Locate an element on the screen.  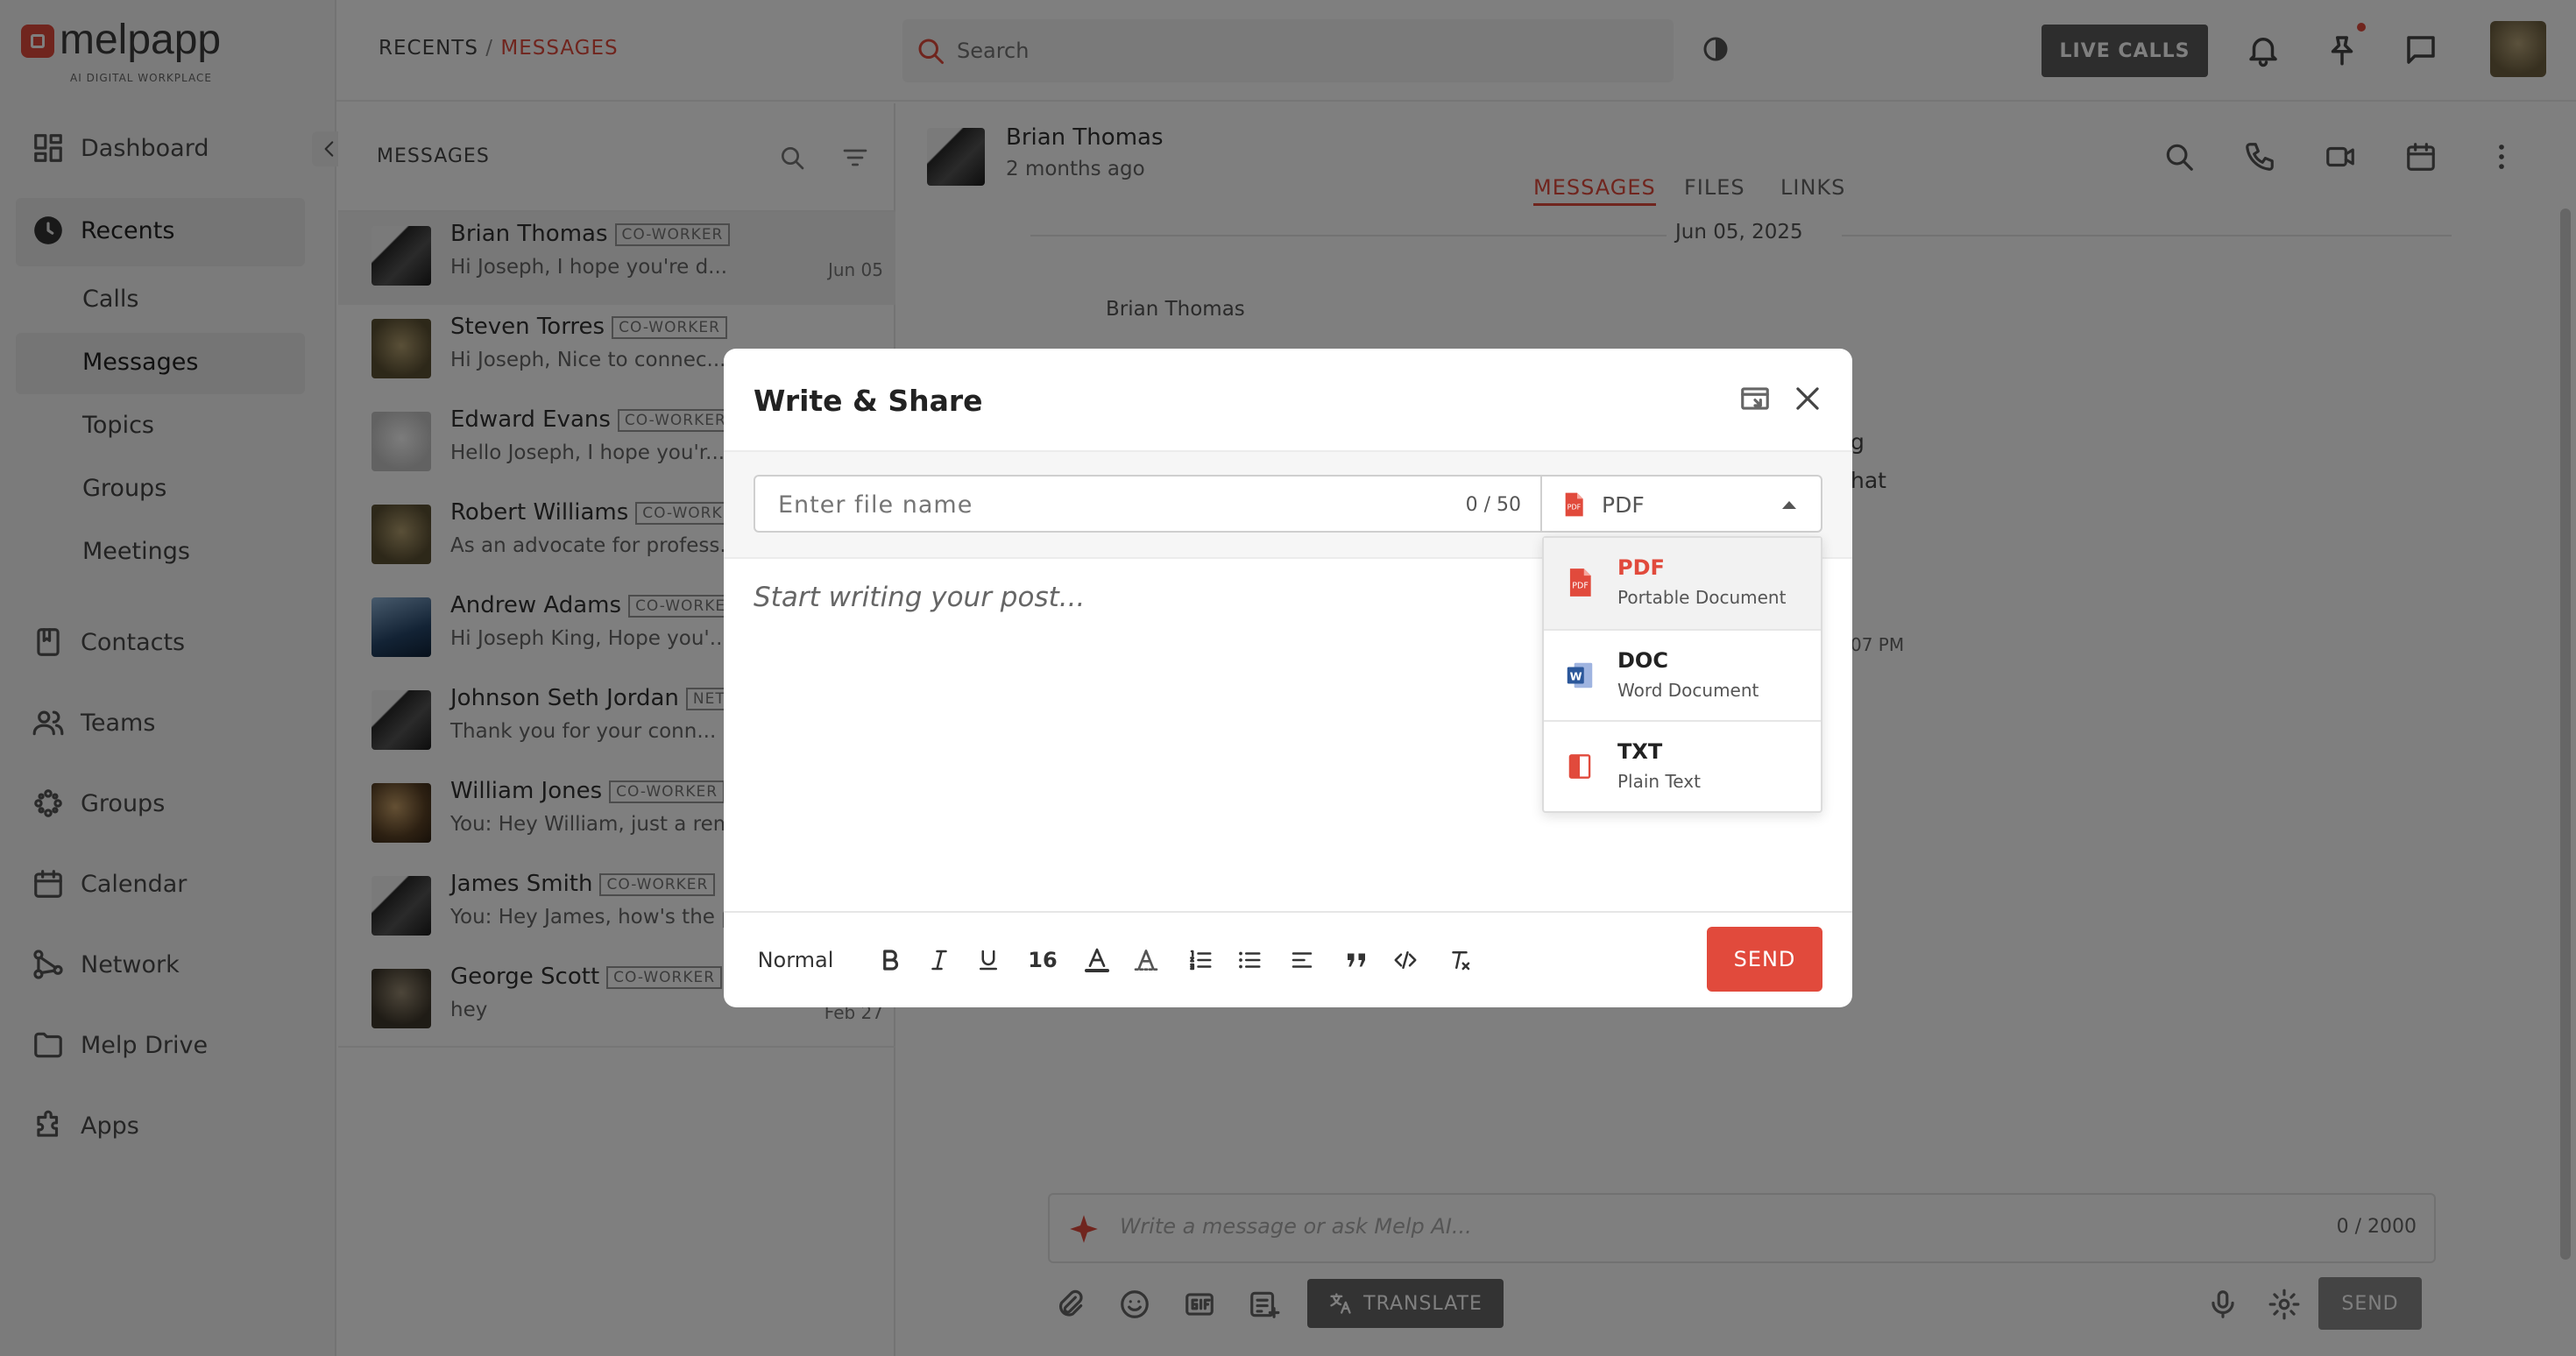
format-option-doc: W DOC Word Document is located at coordinates (1682, 674).